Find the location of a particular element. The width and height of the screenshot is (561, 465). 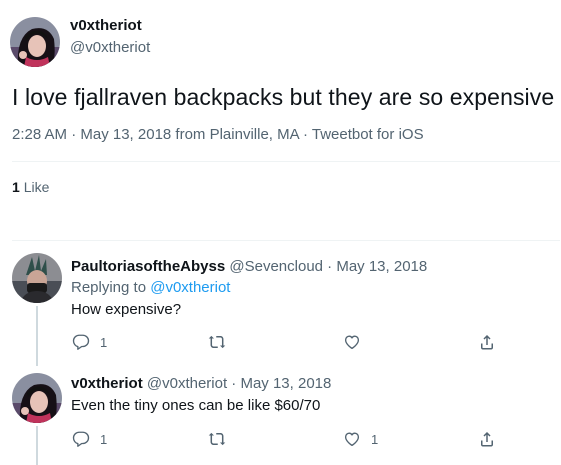

reply-handle-date: @v0xtheriot · May 13, 2018 is located at coordinates (239, 383).